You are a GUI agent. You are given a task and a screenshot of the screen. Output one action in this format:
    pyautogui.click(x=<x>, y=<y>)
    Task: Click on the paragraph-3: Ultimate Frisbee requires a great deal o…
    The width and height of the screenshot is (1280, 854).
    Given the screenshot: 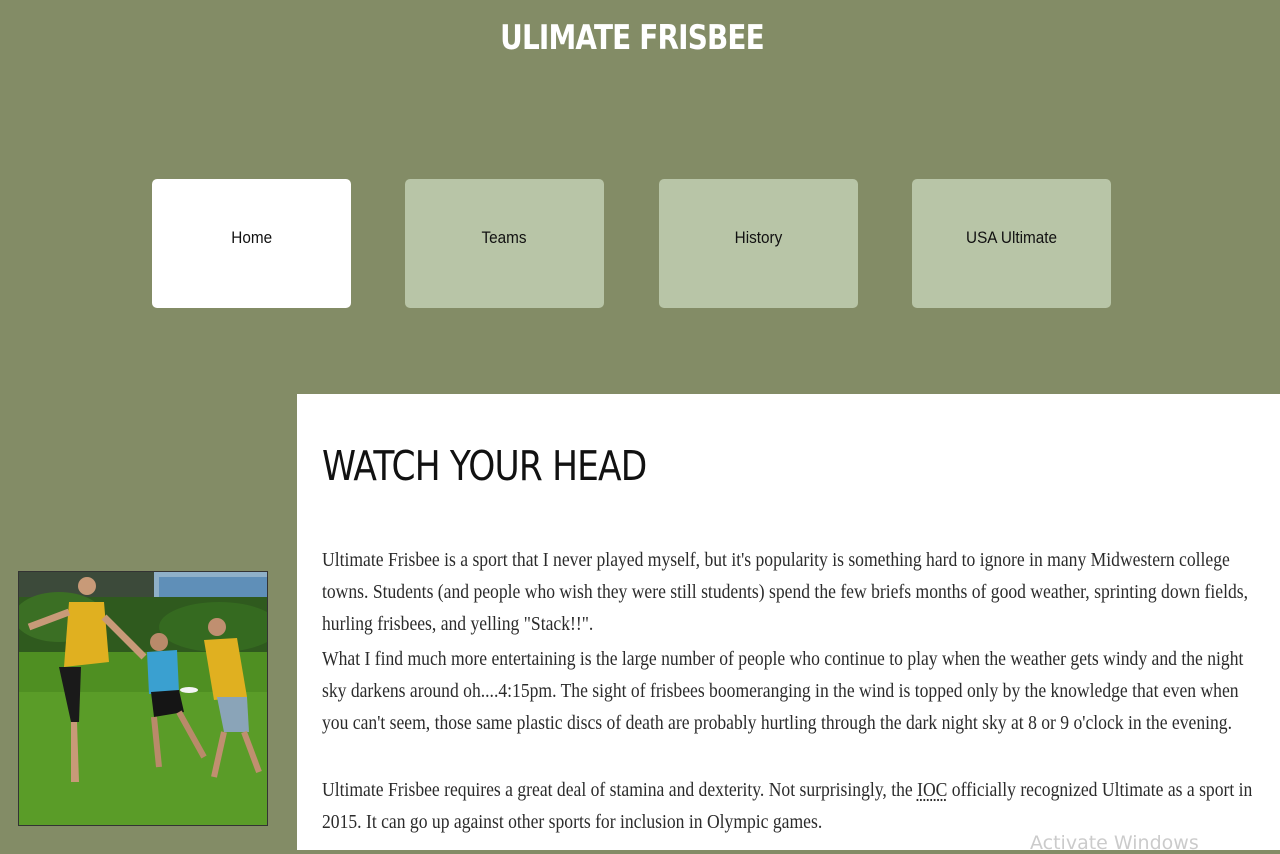 What is the action you would take?
    pyautogui.click(x=794, y=806)
    